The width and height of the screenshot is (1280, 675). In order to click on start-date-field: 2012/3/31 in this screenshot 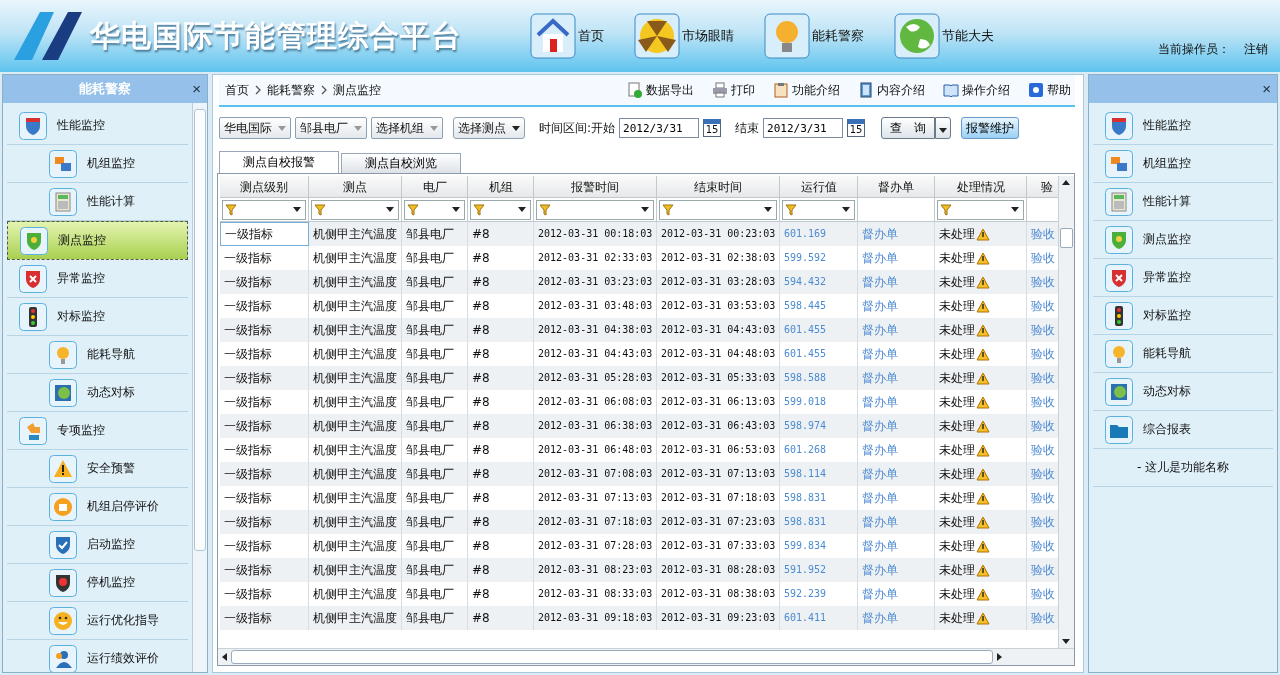, I will do `click(659, 128)`.